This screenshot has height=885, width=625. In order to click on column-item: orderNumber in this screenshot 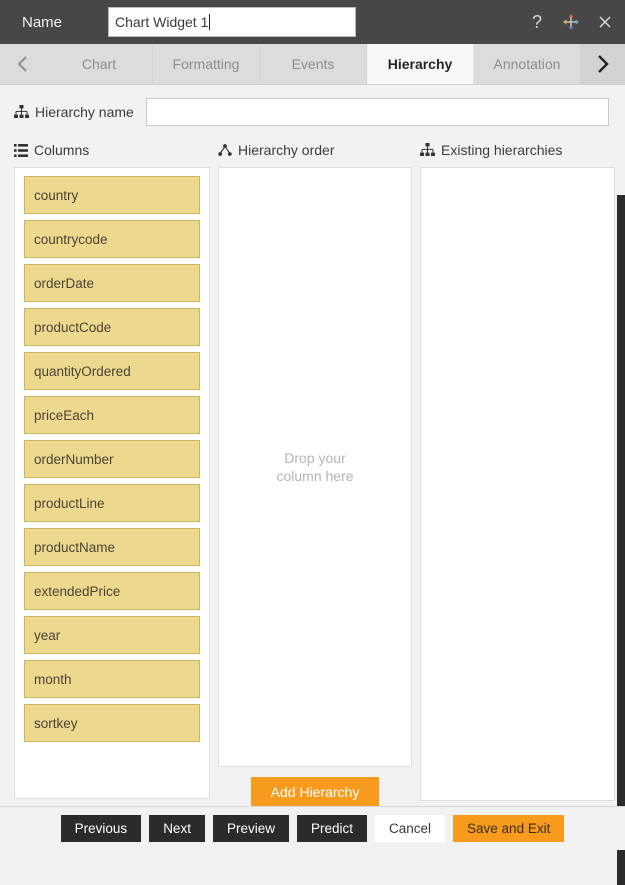, I will do `click(112, 459)`.